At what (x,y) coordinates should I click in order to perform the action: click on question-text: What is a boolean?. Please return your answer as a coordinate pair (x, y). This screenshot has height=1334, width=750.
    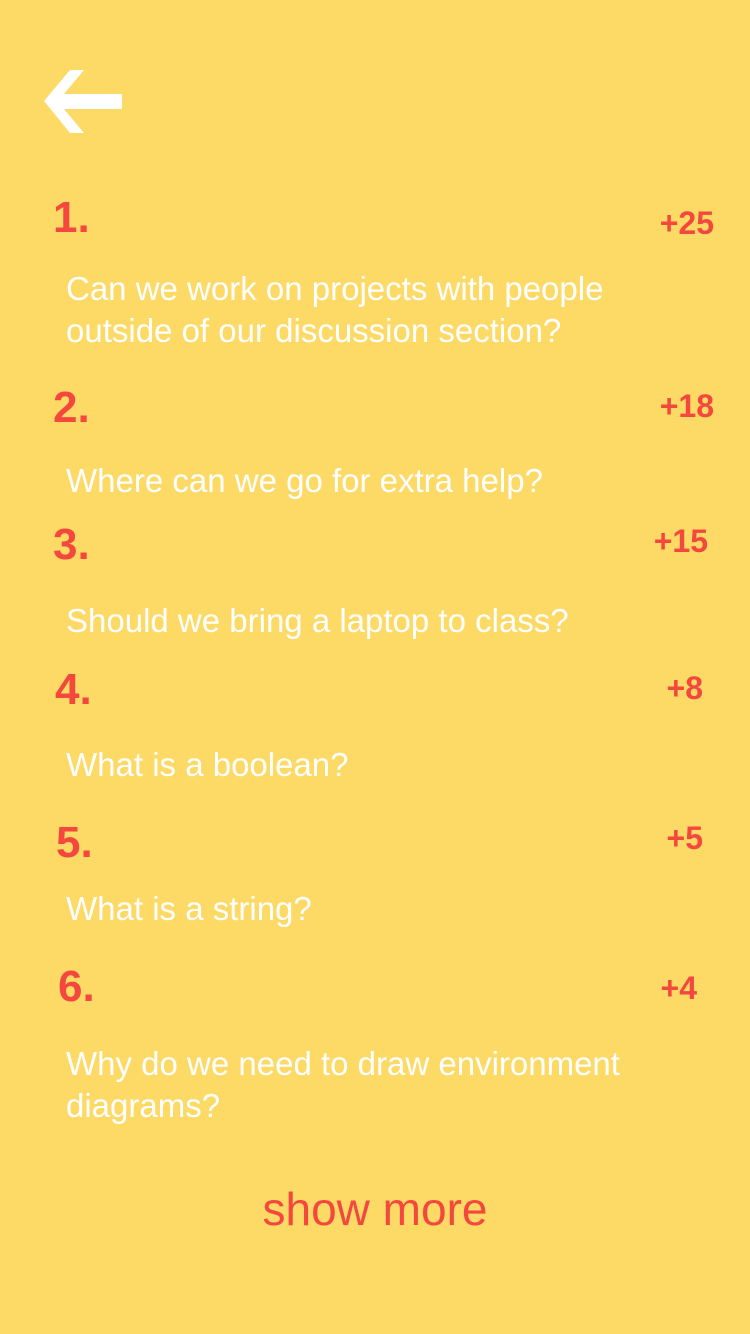
    Looking at the image, I should click on (207, 764).